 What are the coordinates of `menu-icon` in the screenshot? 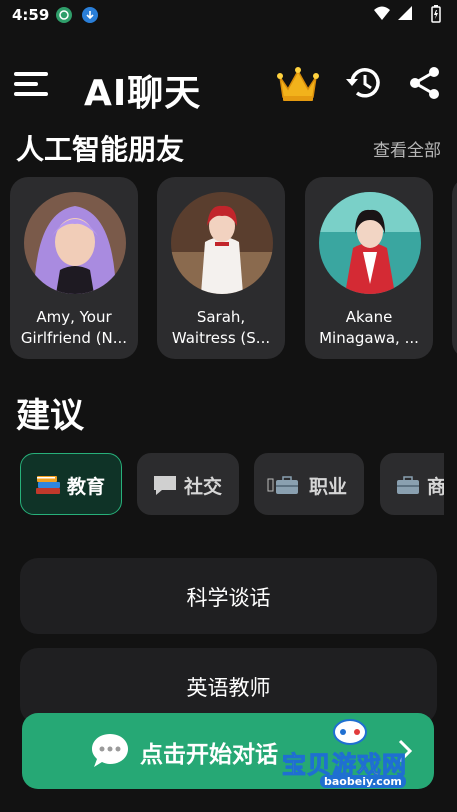 It's located at (31, 84).